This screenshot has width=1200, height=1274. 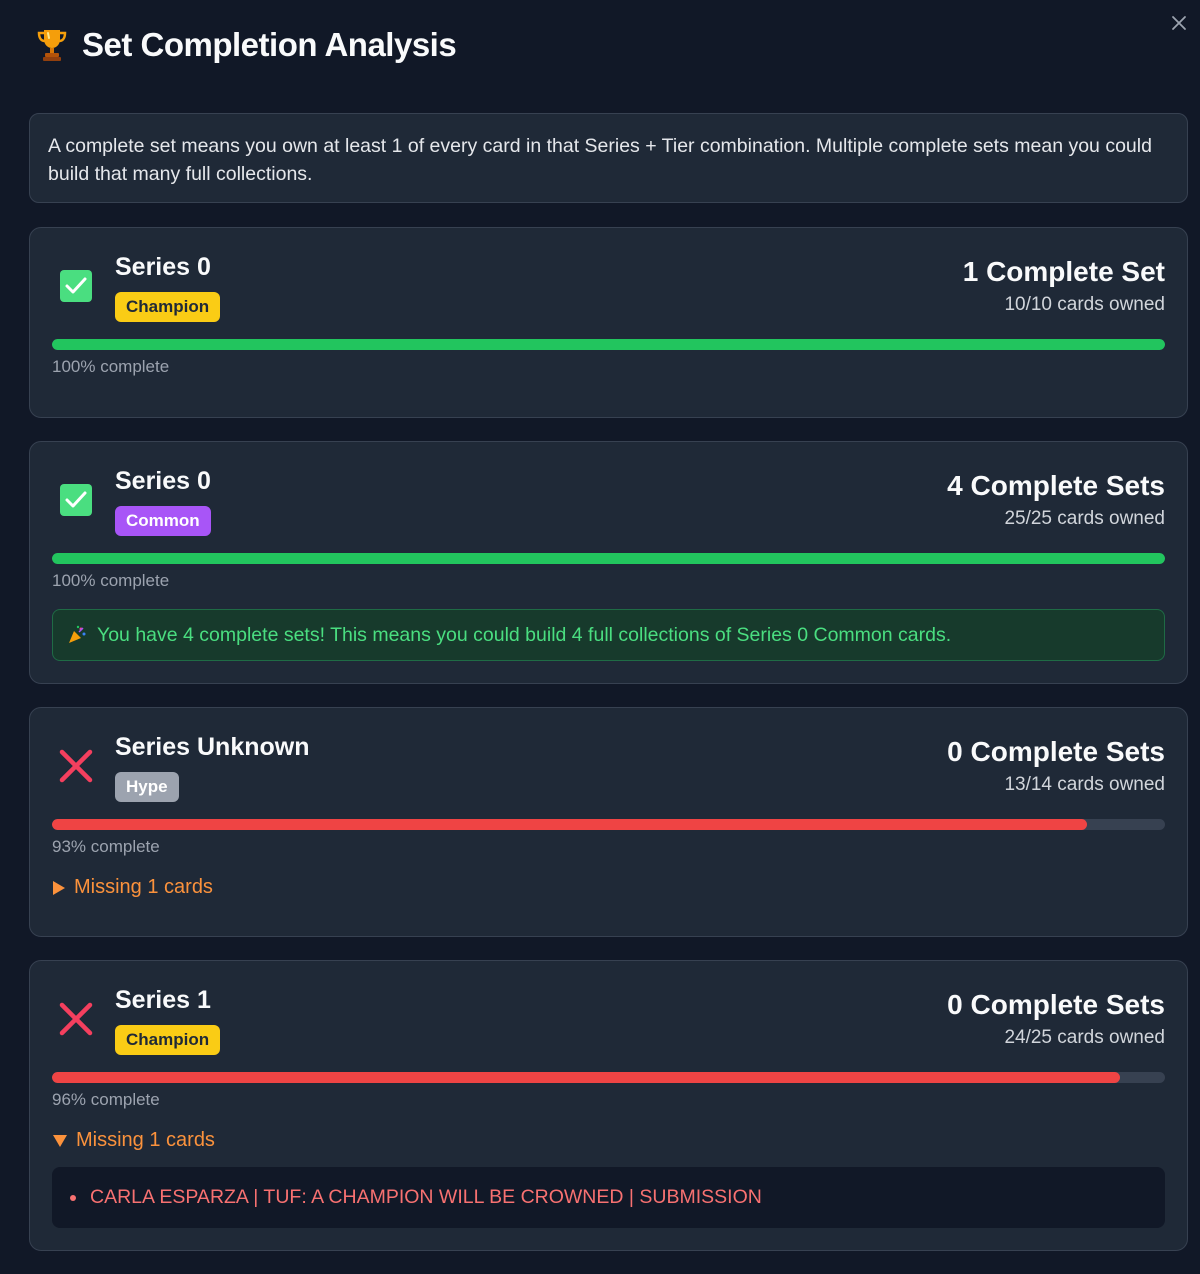 What do you see at coordinates (1084, 518) in the screenshot?
I see `cards-owned: 25/25 cards owned` at bounding box center [1084, 518].